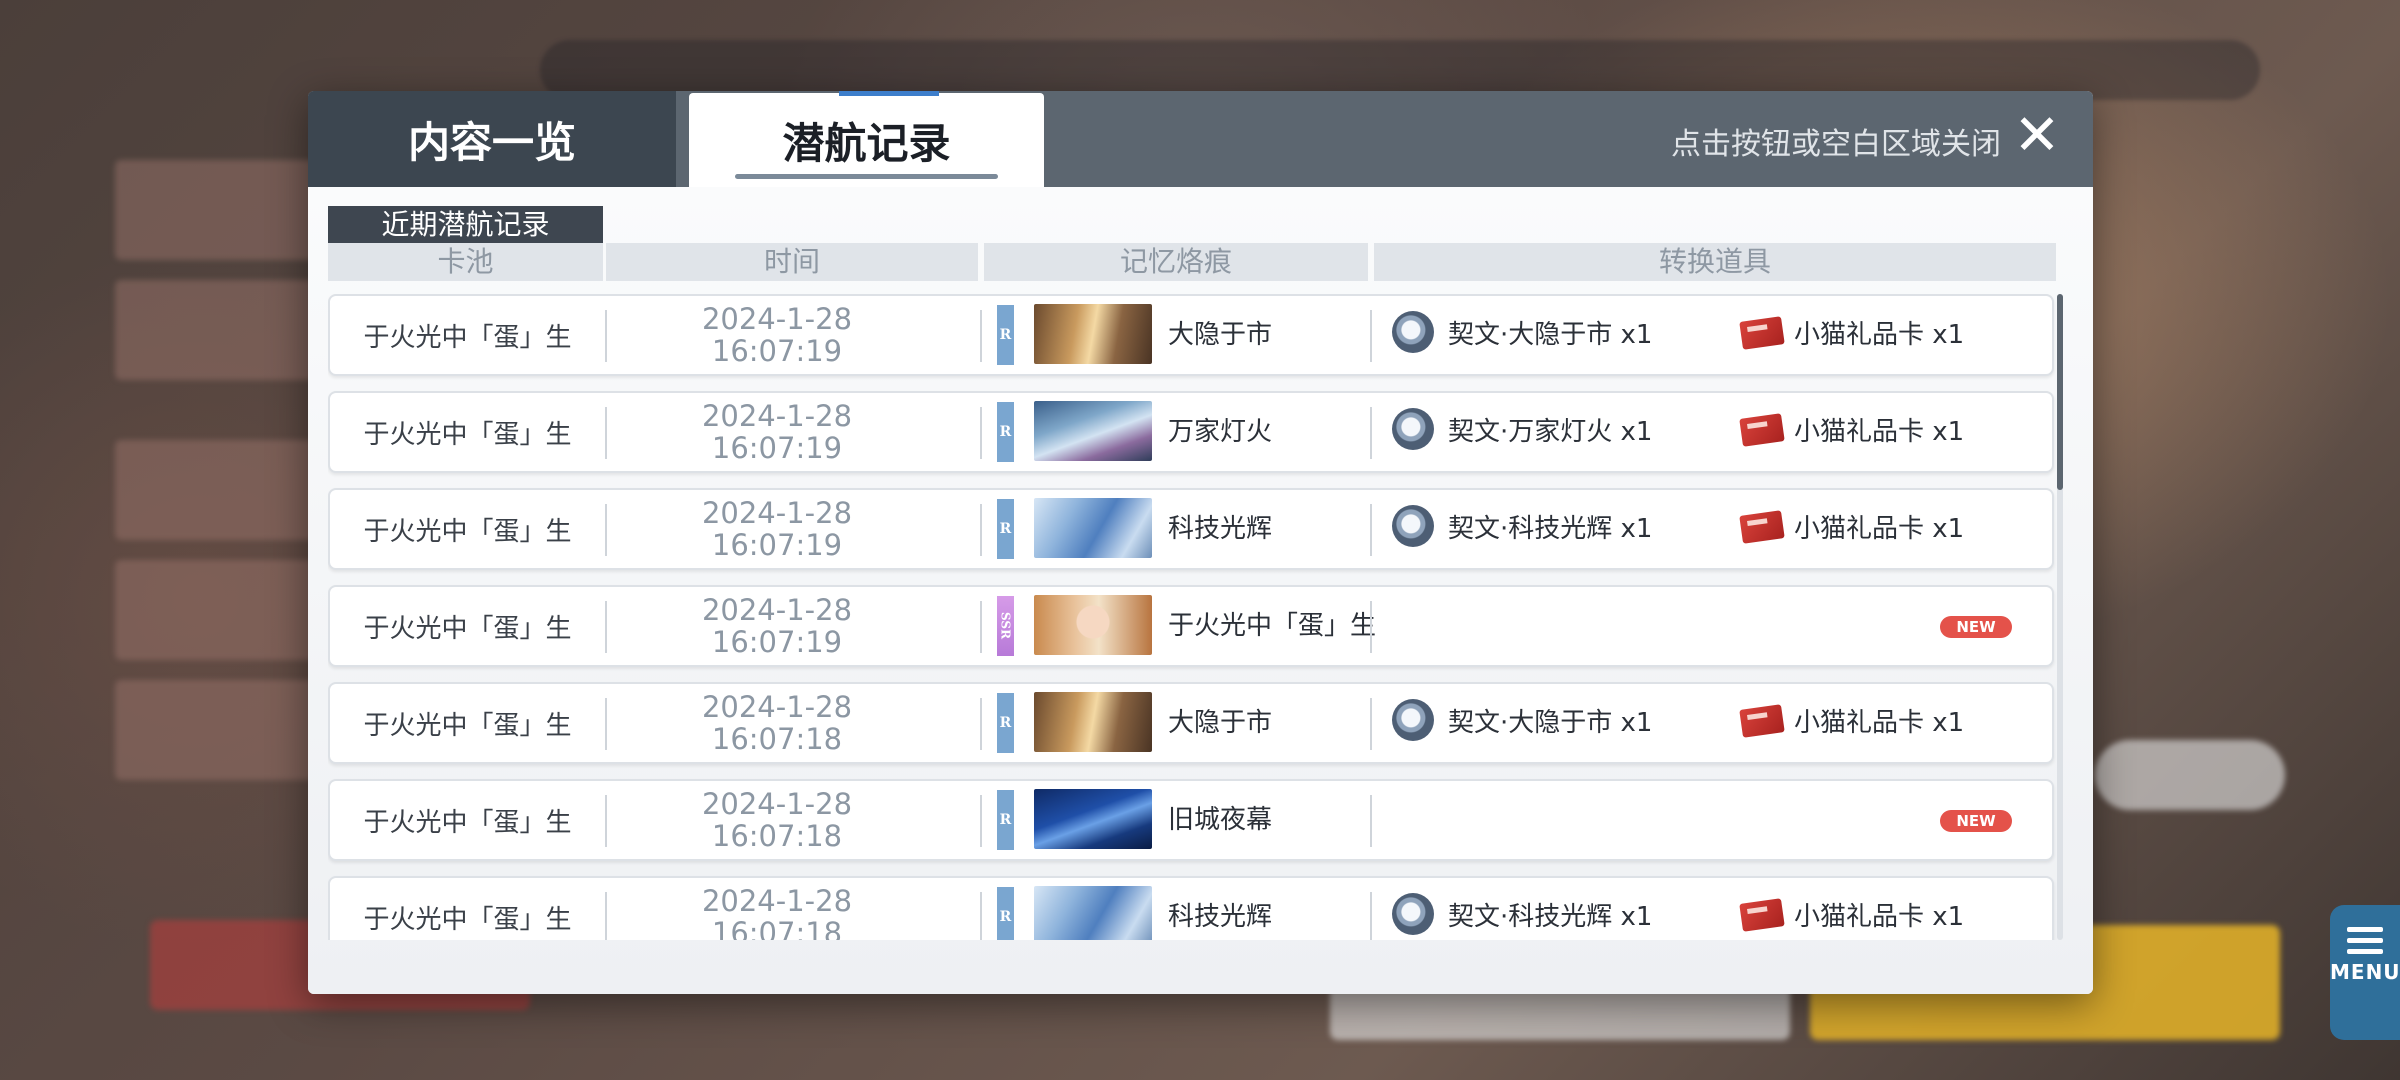 This screenshot has width=2400, height=1080. I want to click on section-title: 近期潜航记录, so click(465, 225).